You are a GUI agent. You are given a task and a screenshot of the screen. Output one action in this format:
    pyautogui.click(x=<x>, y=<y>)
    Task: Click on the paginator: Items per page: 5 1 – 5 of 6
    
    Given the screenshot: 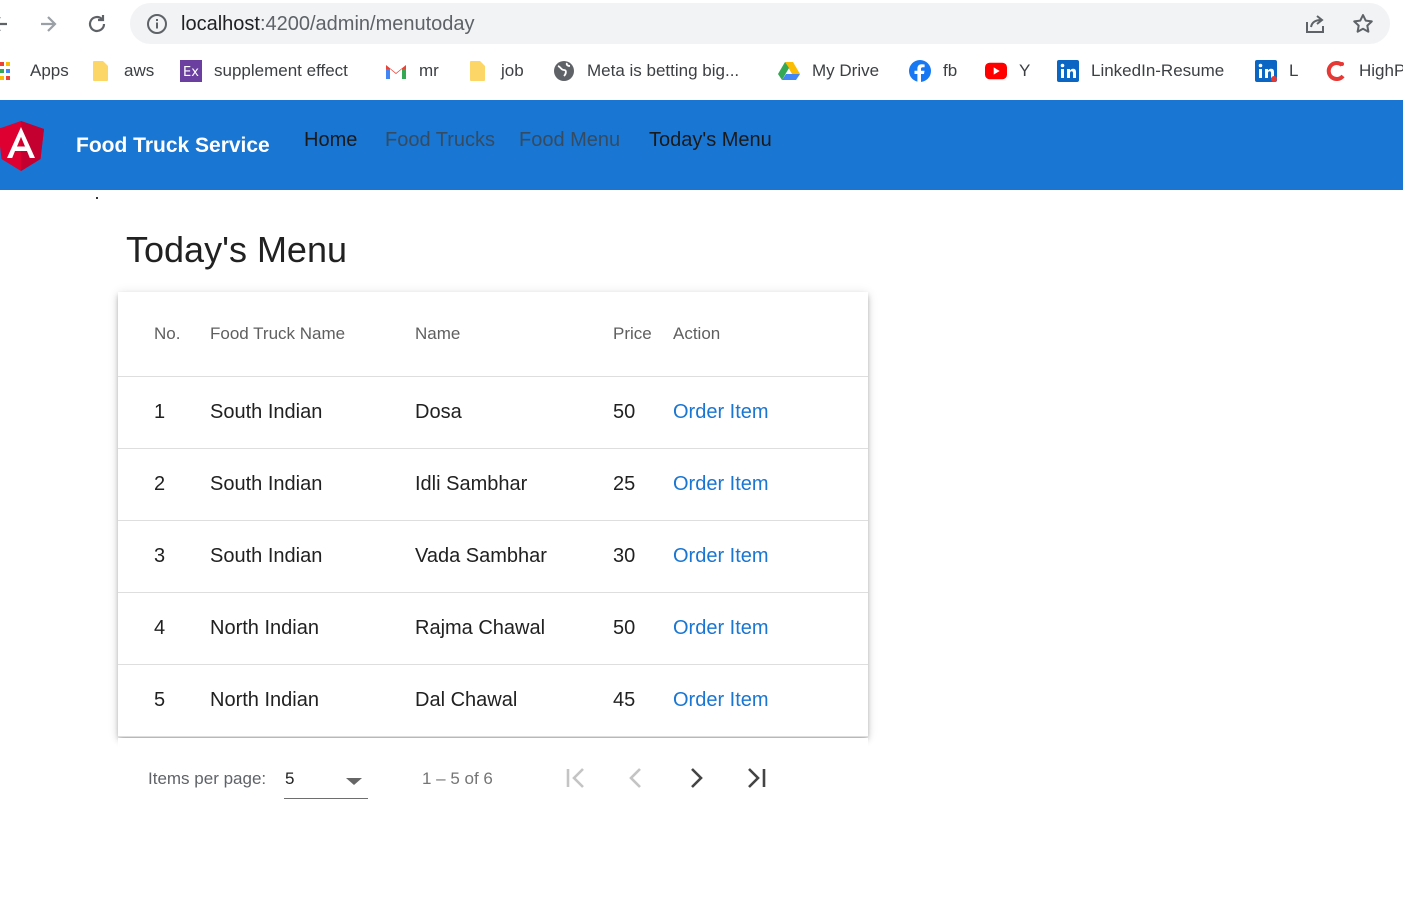 What is the action you would take?
    pyautogui.click(x=493, y=779)
    